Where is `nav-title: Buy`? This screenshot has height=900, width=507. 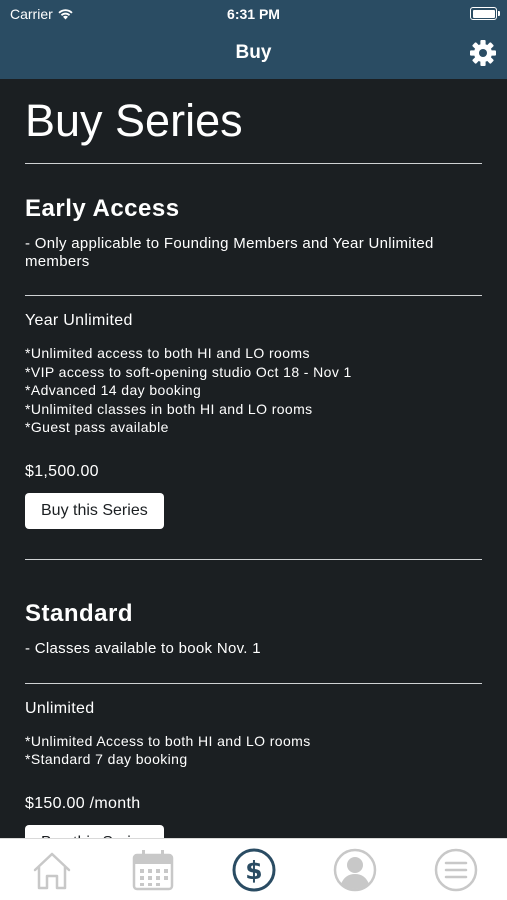 nav-title: Buy is located at coordinates (253, 52).